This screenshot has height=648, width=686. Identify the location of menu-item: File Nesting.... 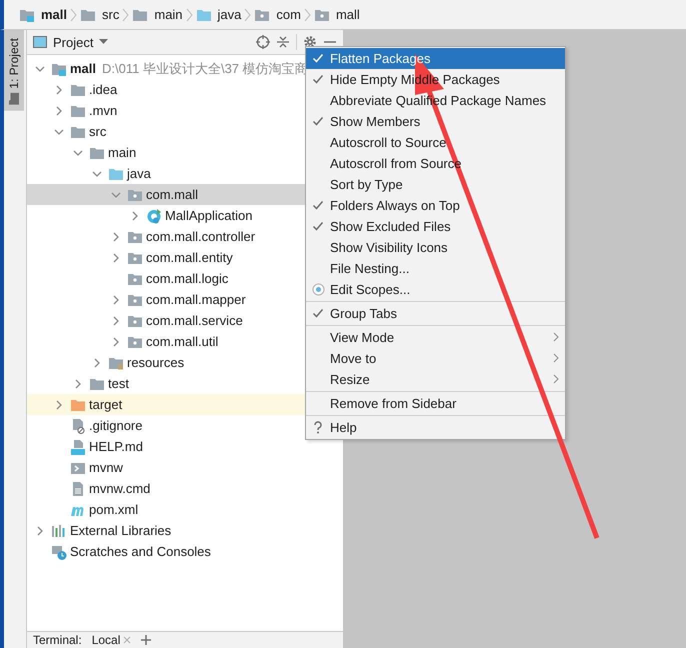
(435, 268).